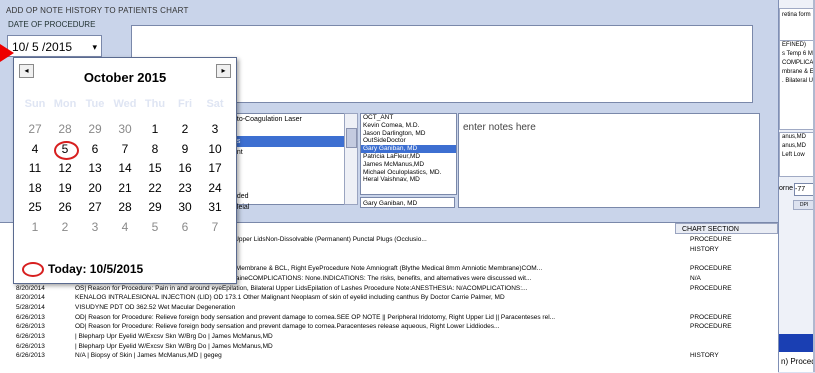  What do you see at coordinates (291, 207) in the screenshot?
I see `procedure-list-item: eleial` at bounding box center [291, 207].